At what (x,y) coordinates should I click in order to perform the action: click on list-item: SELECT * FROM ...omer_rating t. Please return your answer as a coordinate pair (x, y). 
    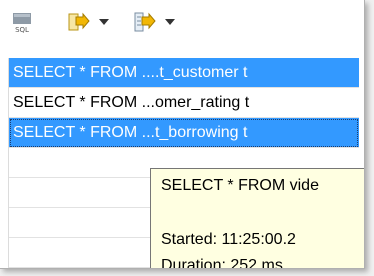
    Looking at the image, I should click on (184, 103).